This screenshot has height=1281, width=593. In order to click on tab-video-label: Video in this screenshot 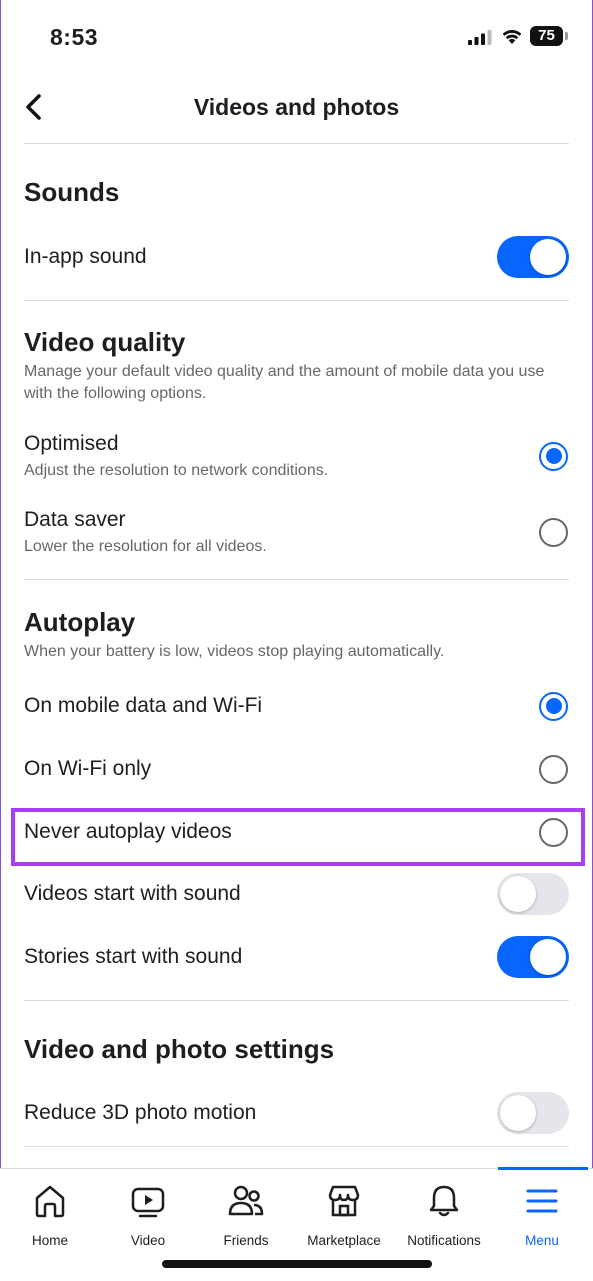, I will do `click(148, 1240)`.